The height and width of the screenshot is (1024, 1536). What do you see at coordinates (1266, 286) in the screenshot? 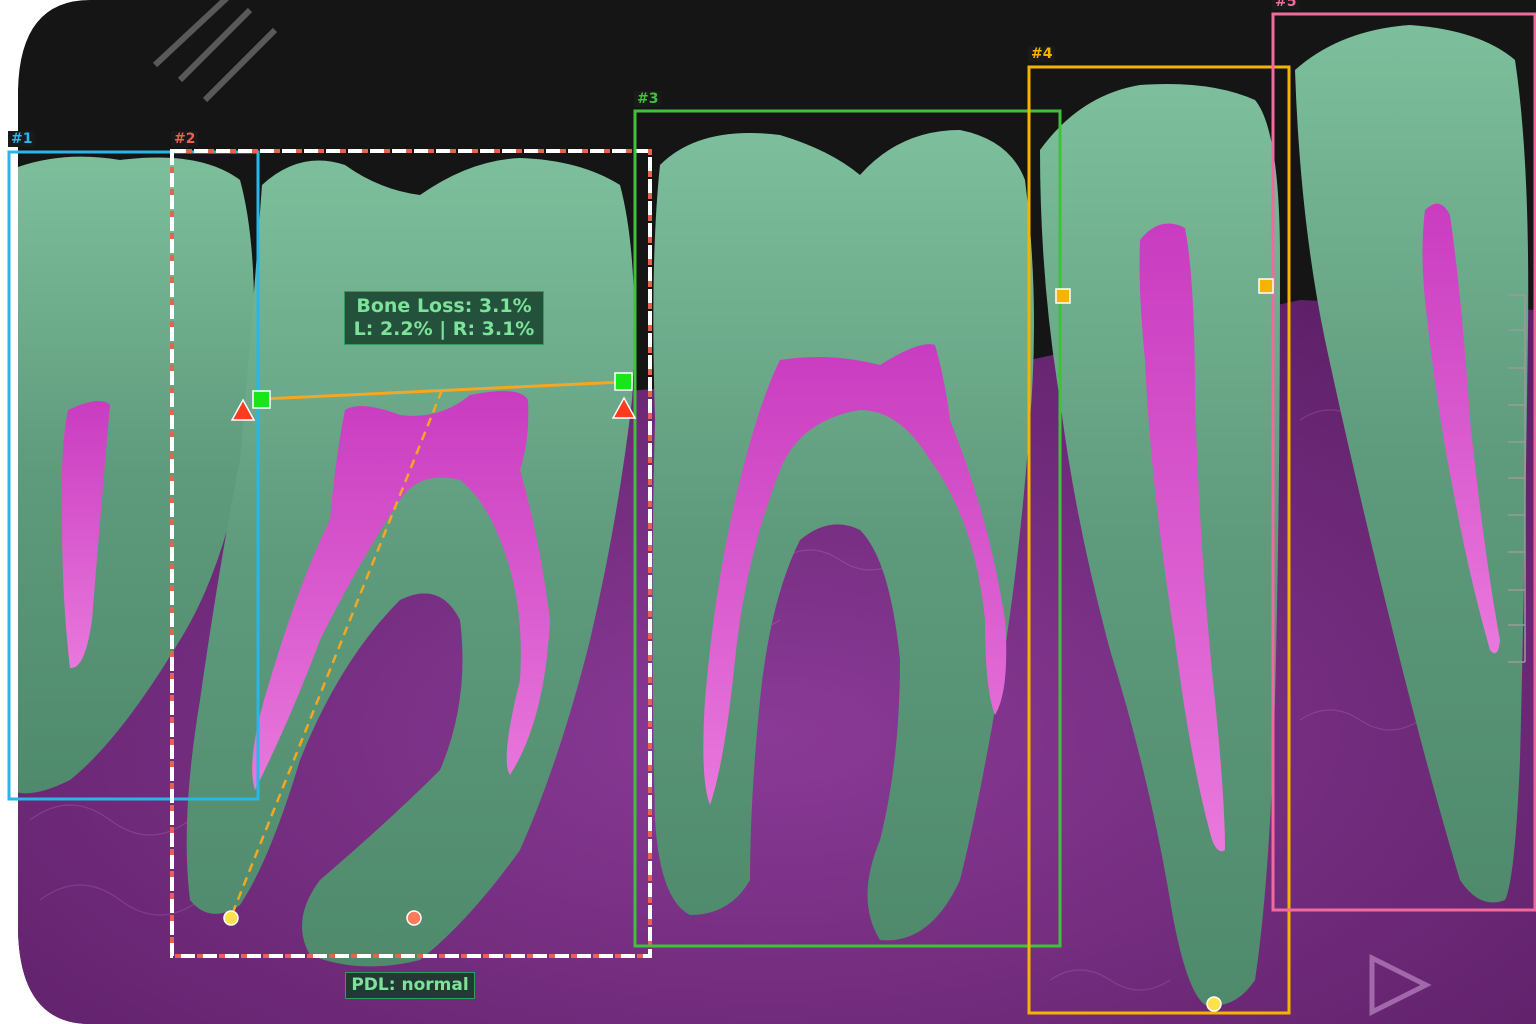
I see `cej-marker-4b` at bounding box center [1266, 286].